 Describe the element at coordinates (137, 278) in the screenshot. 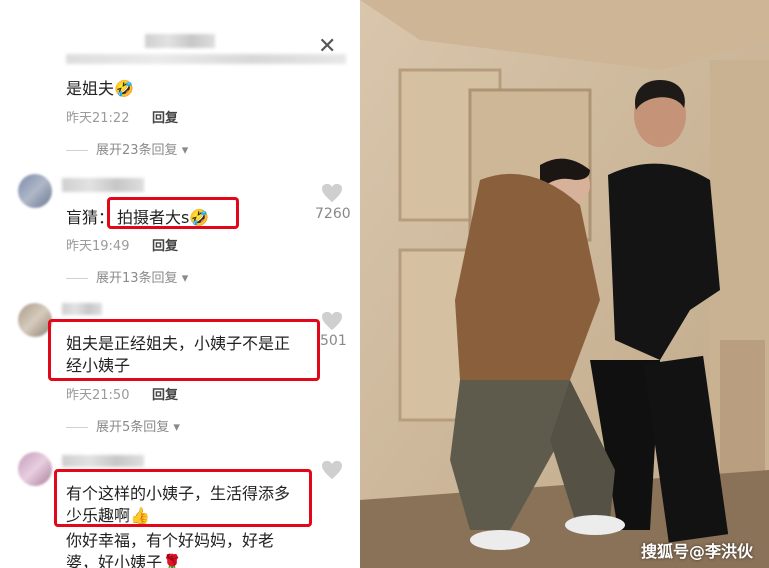

I see `expand-label: 展开13条回复` at that location.